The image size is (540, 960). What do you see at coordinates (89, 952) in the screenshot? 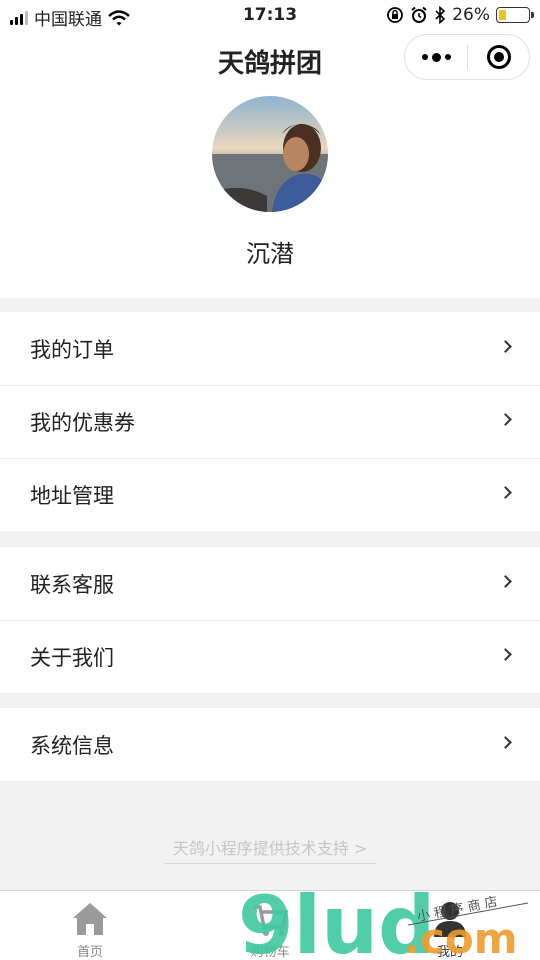
I see `tab-label: 首页` at bounding box center [89, 952].